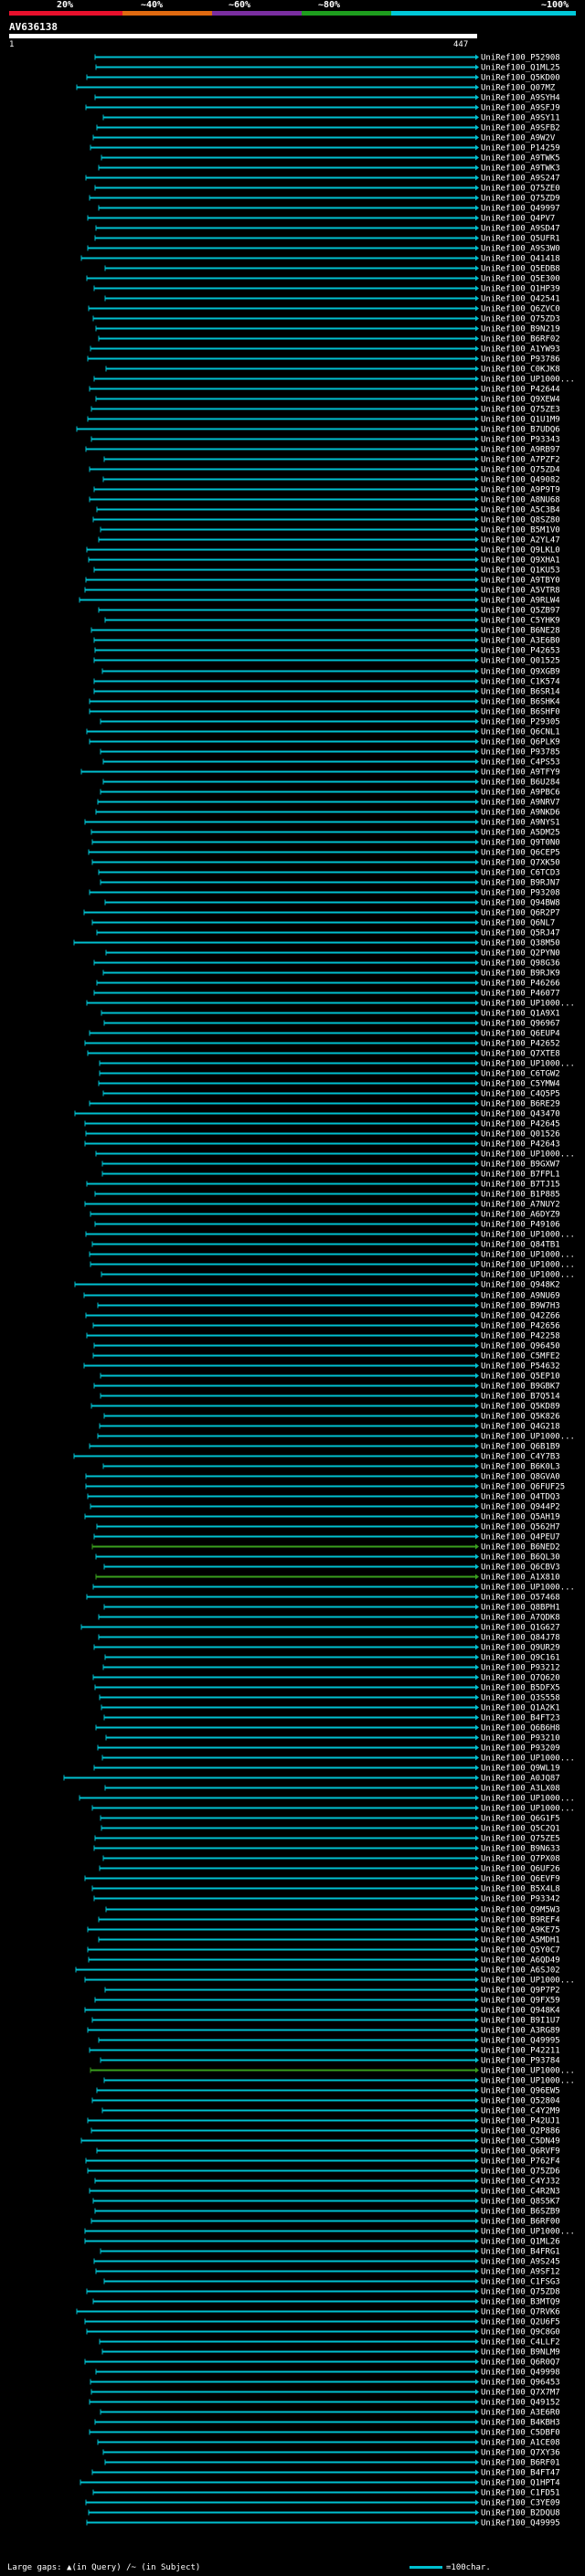 This screenshot has width=585, height=2576. I want to click on hit-label: UniRef100_A9PBC6, so click(520, 793).